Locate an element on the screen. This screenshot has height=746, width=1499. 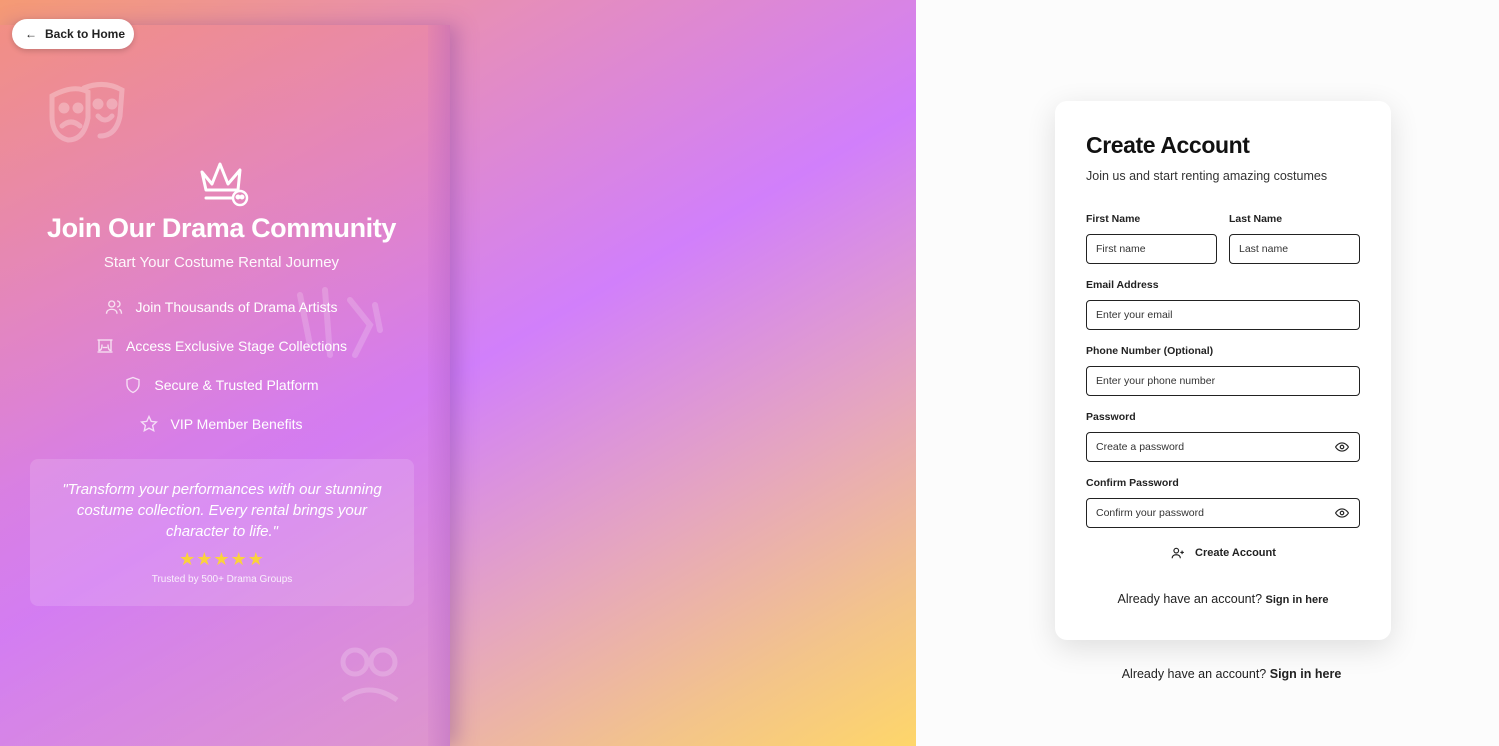
email-label: Email Address is located at coordinates (1122, 285).